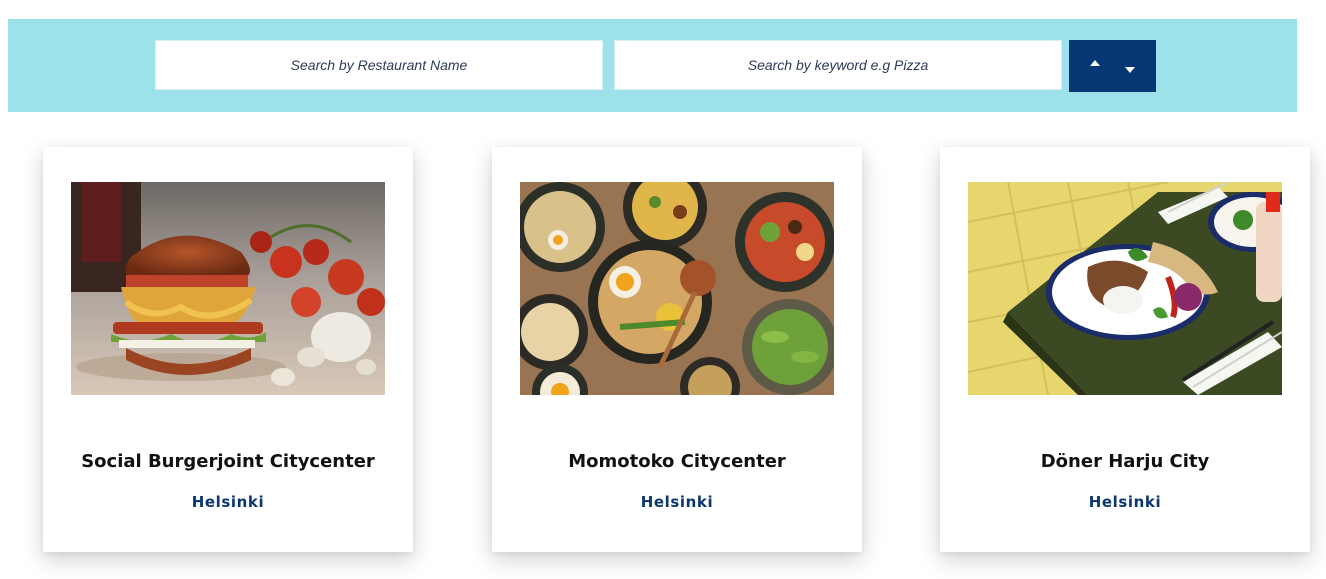 The height and width of the screenshot is (579, 1326). I want to click on caret-up-icon, so click(1094, 63).